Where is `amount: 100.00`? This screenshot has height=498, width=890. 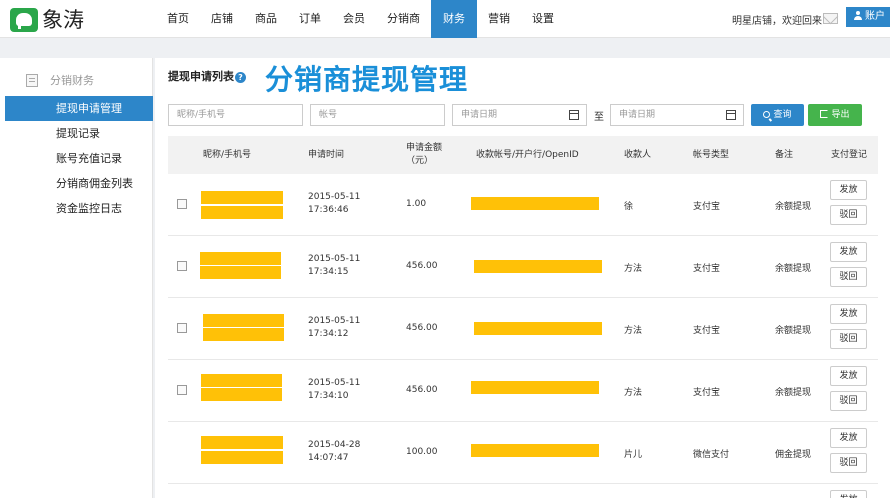
amount: 100.00 is located at coordinates (422, 452).